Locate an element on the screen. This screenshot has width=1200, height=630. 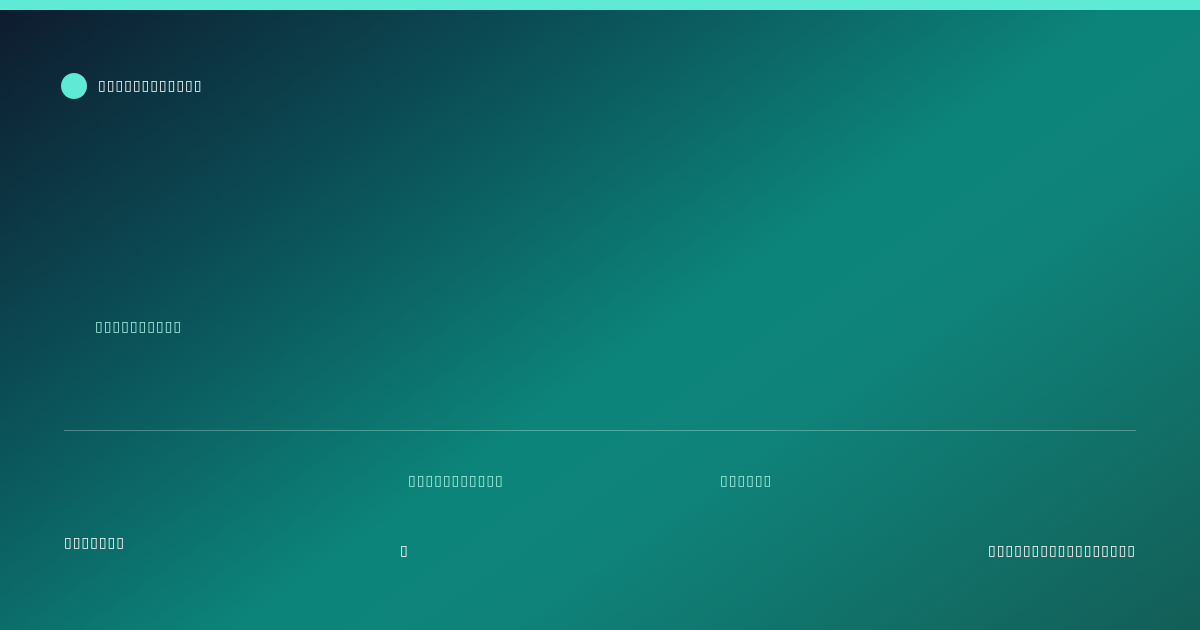
brand-name: ▯▯▯▯▯▯▯▯▯▯▯▯ is located at coordinates (150, 86).